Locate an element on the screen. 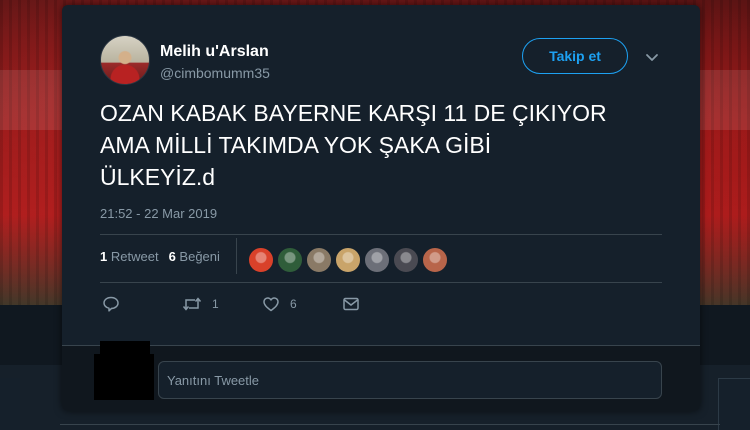  redacted-avatar-top is located at coordinates (125, 348).